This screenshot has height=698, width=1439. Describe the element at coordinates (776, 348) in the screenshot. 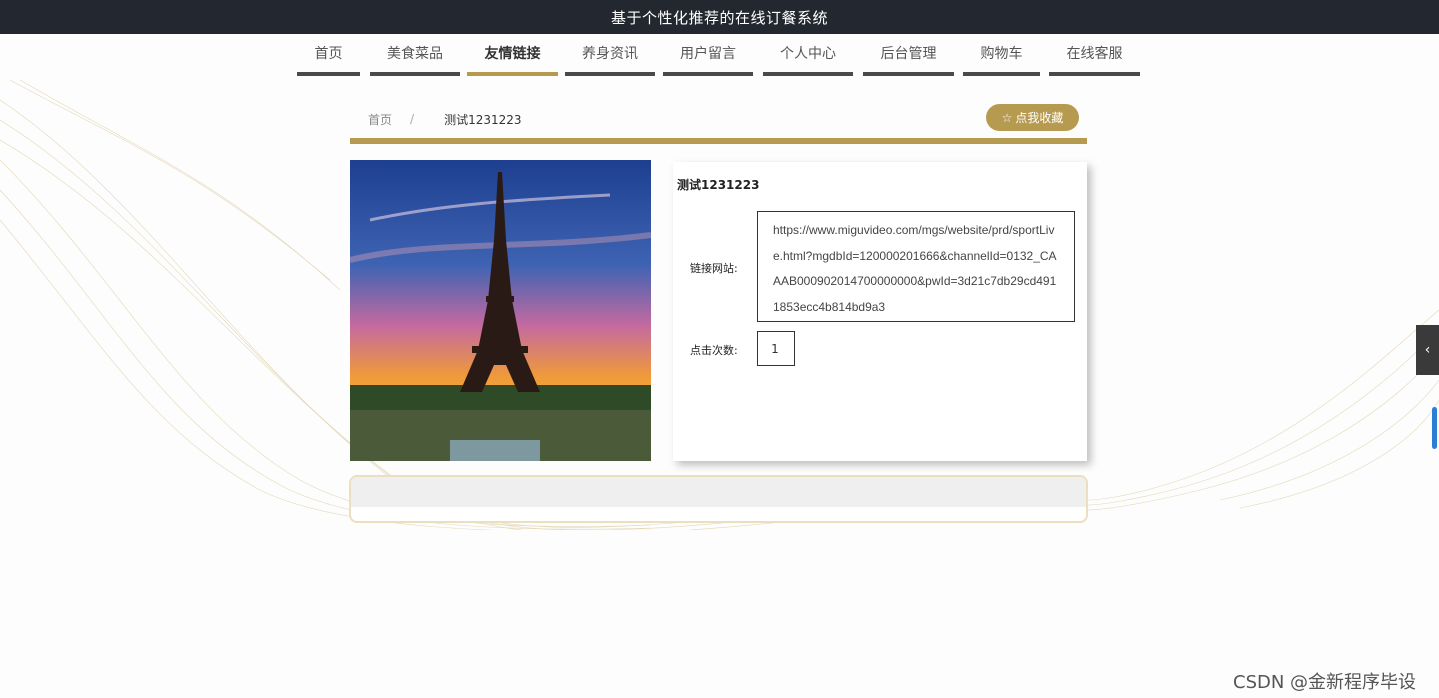

I see `clicks-value: 1` at that location.